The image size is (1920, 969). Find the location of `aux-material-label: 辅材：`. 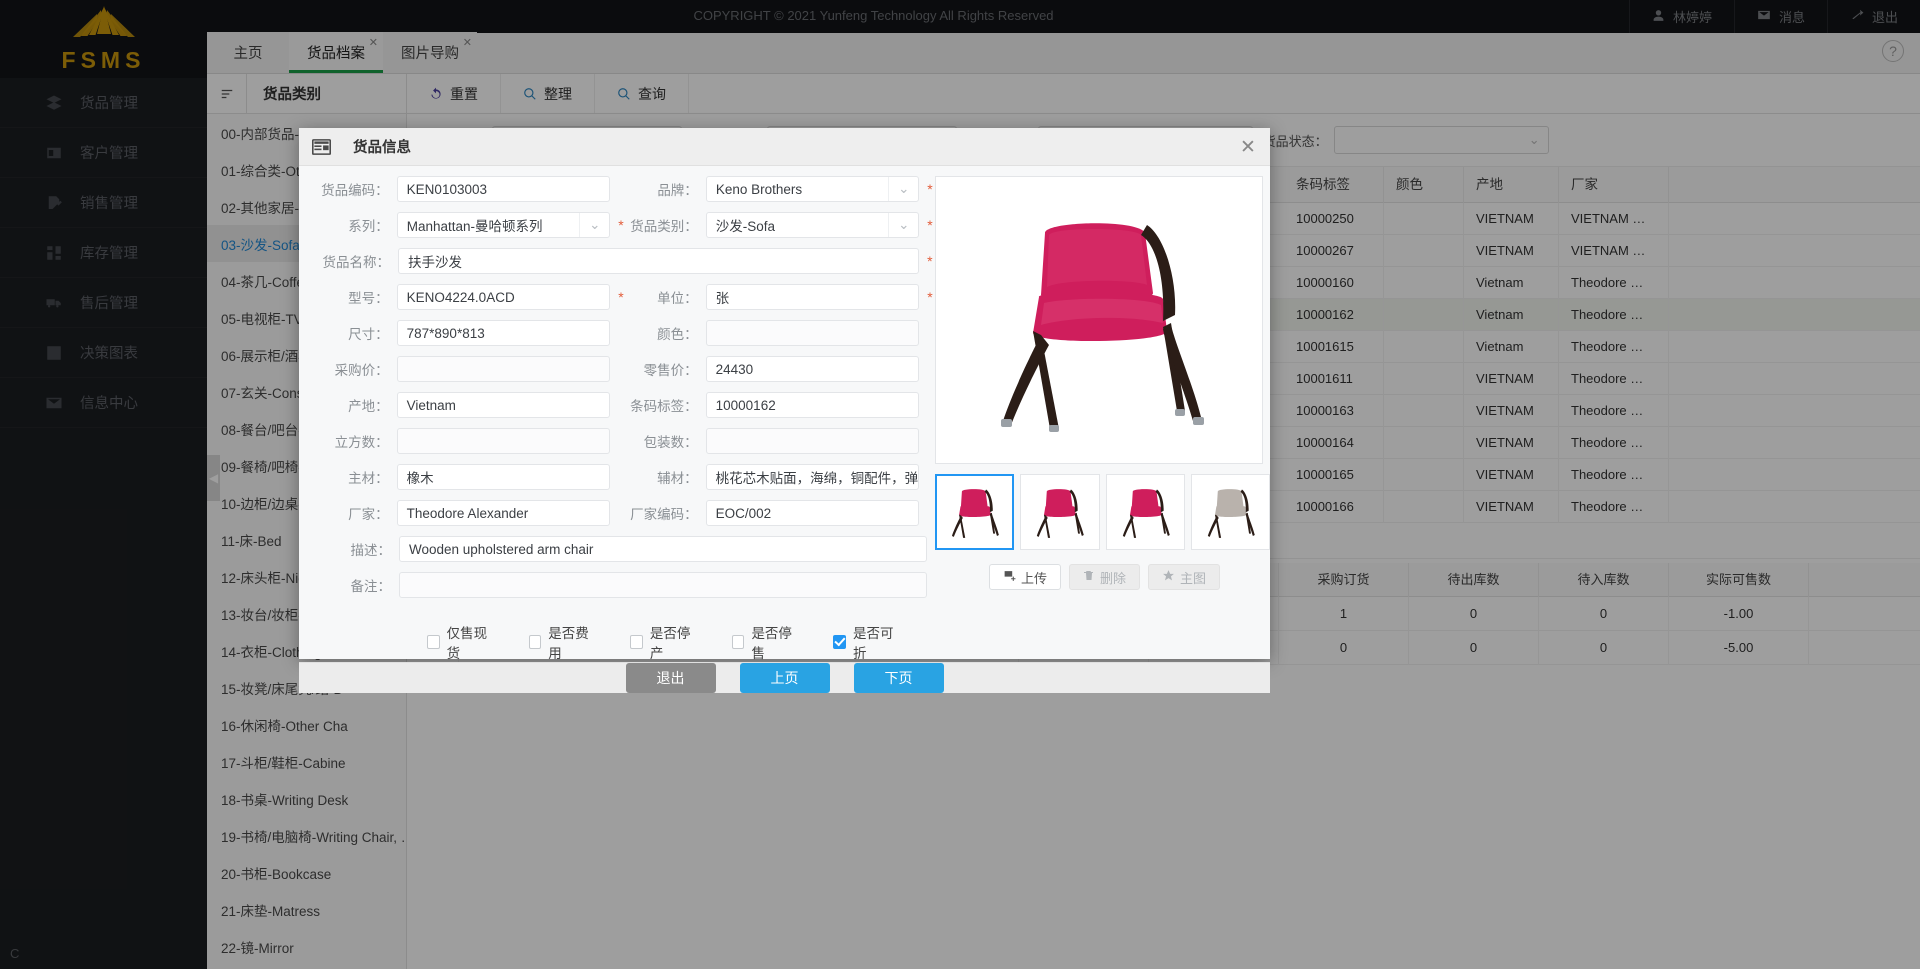

aux-material-label: 辅材： is located at coordinates (677, 478).